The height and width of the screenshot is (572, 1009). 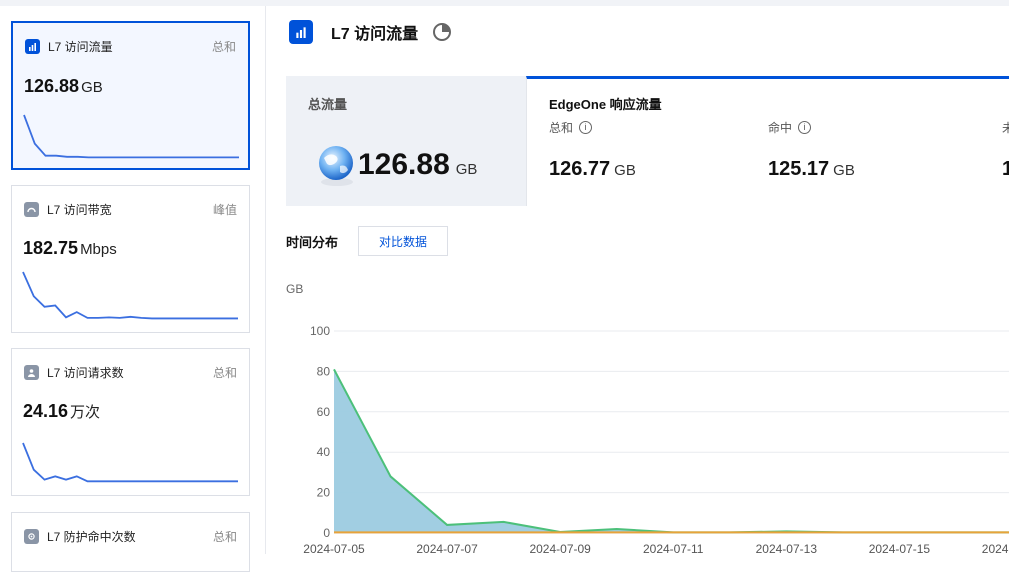 What do you see at coordinates (324, 412) in the screenshot?
I see `y-tick-label: 60` at bounding box center [324, 412].